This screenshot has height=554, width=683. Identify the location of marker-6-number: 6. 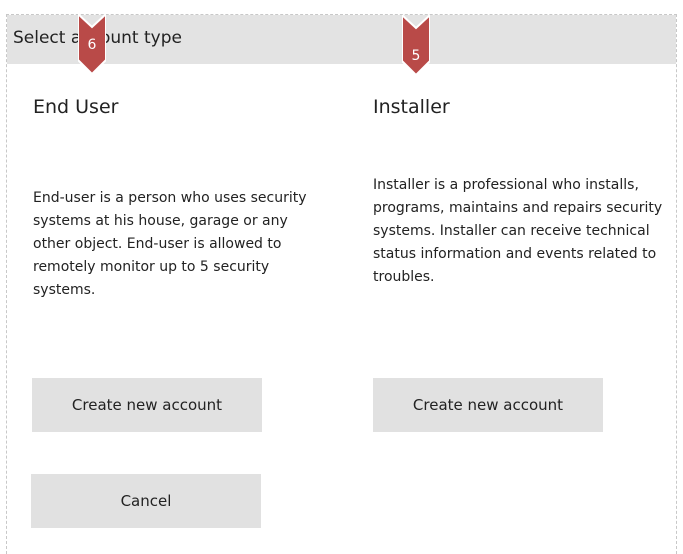
(92, 45).